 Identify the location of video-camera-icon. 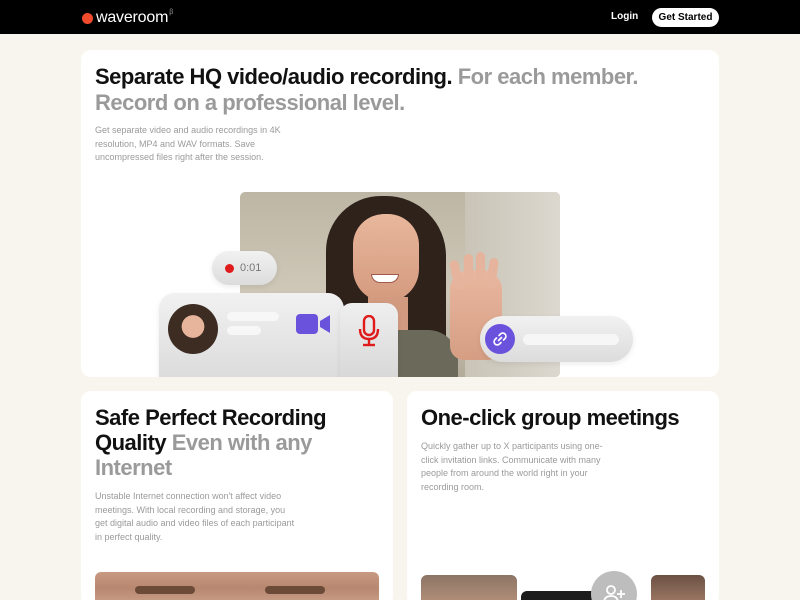
(313, 324).